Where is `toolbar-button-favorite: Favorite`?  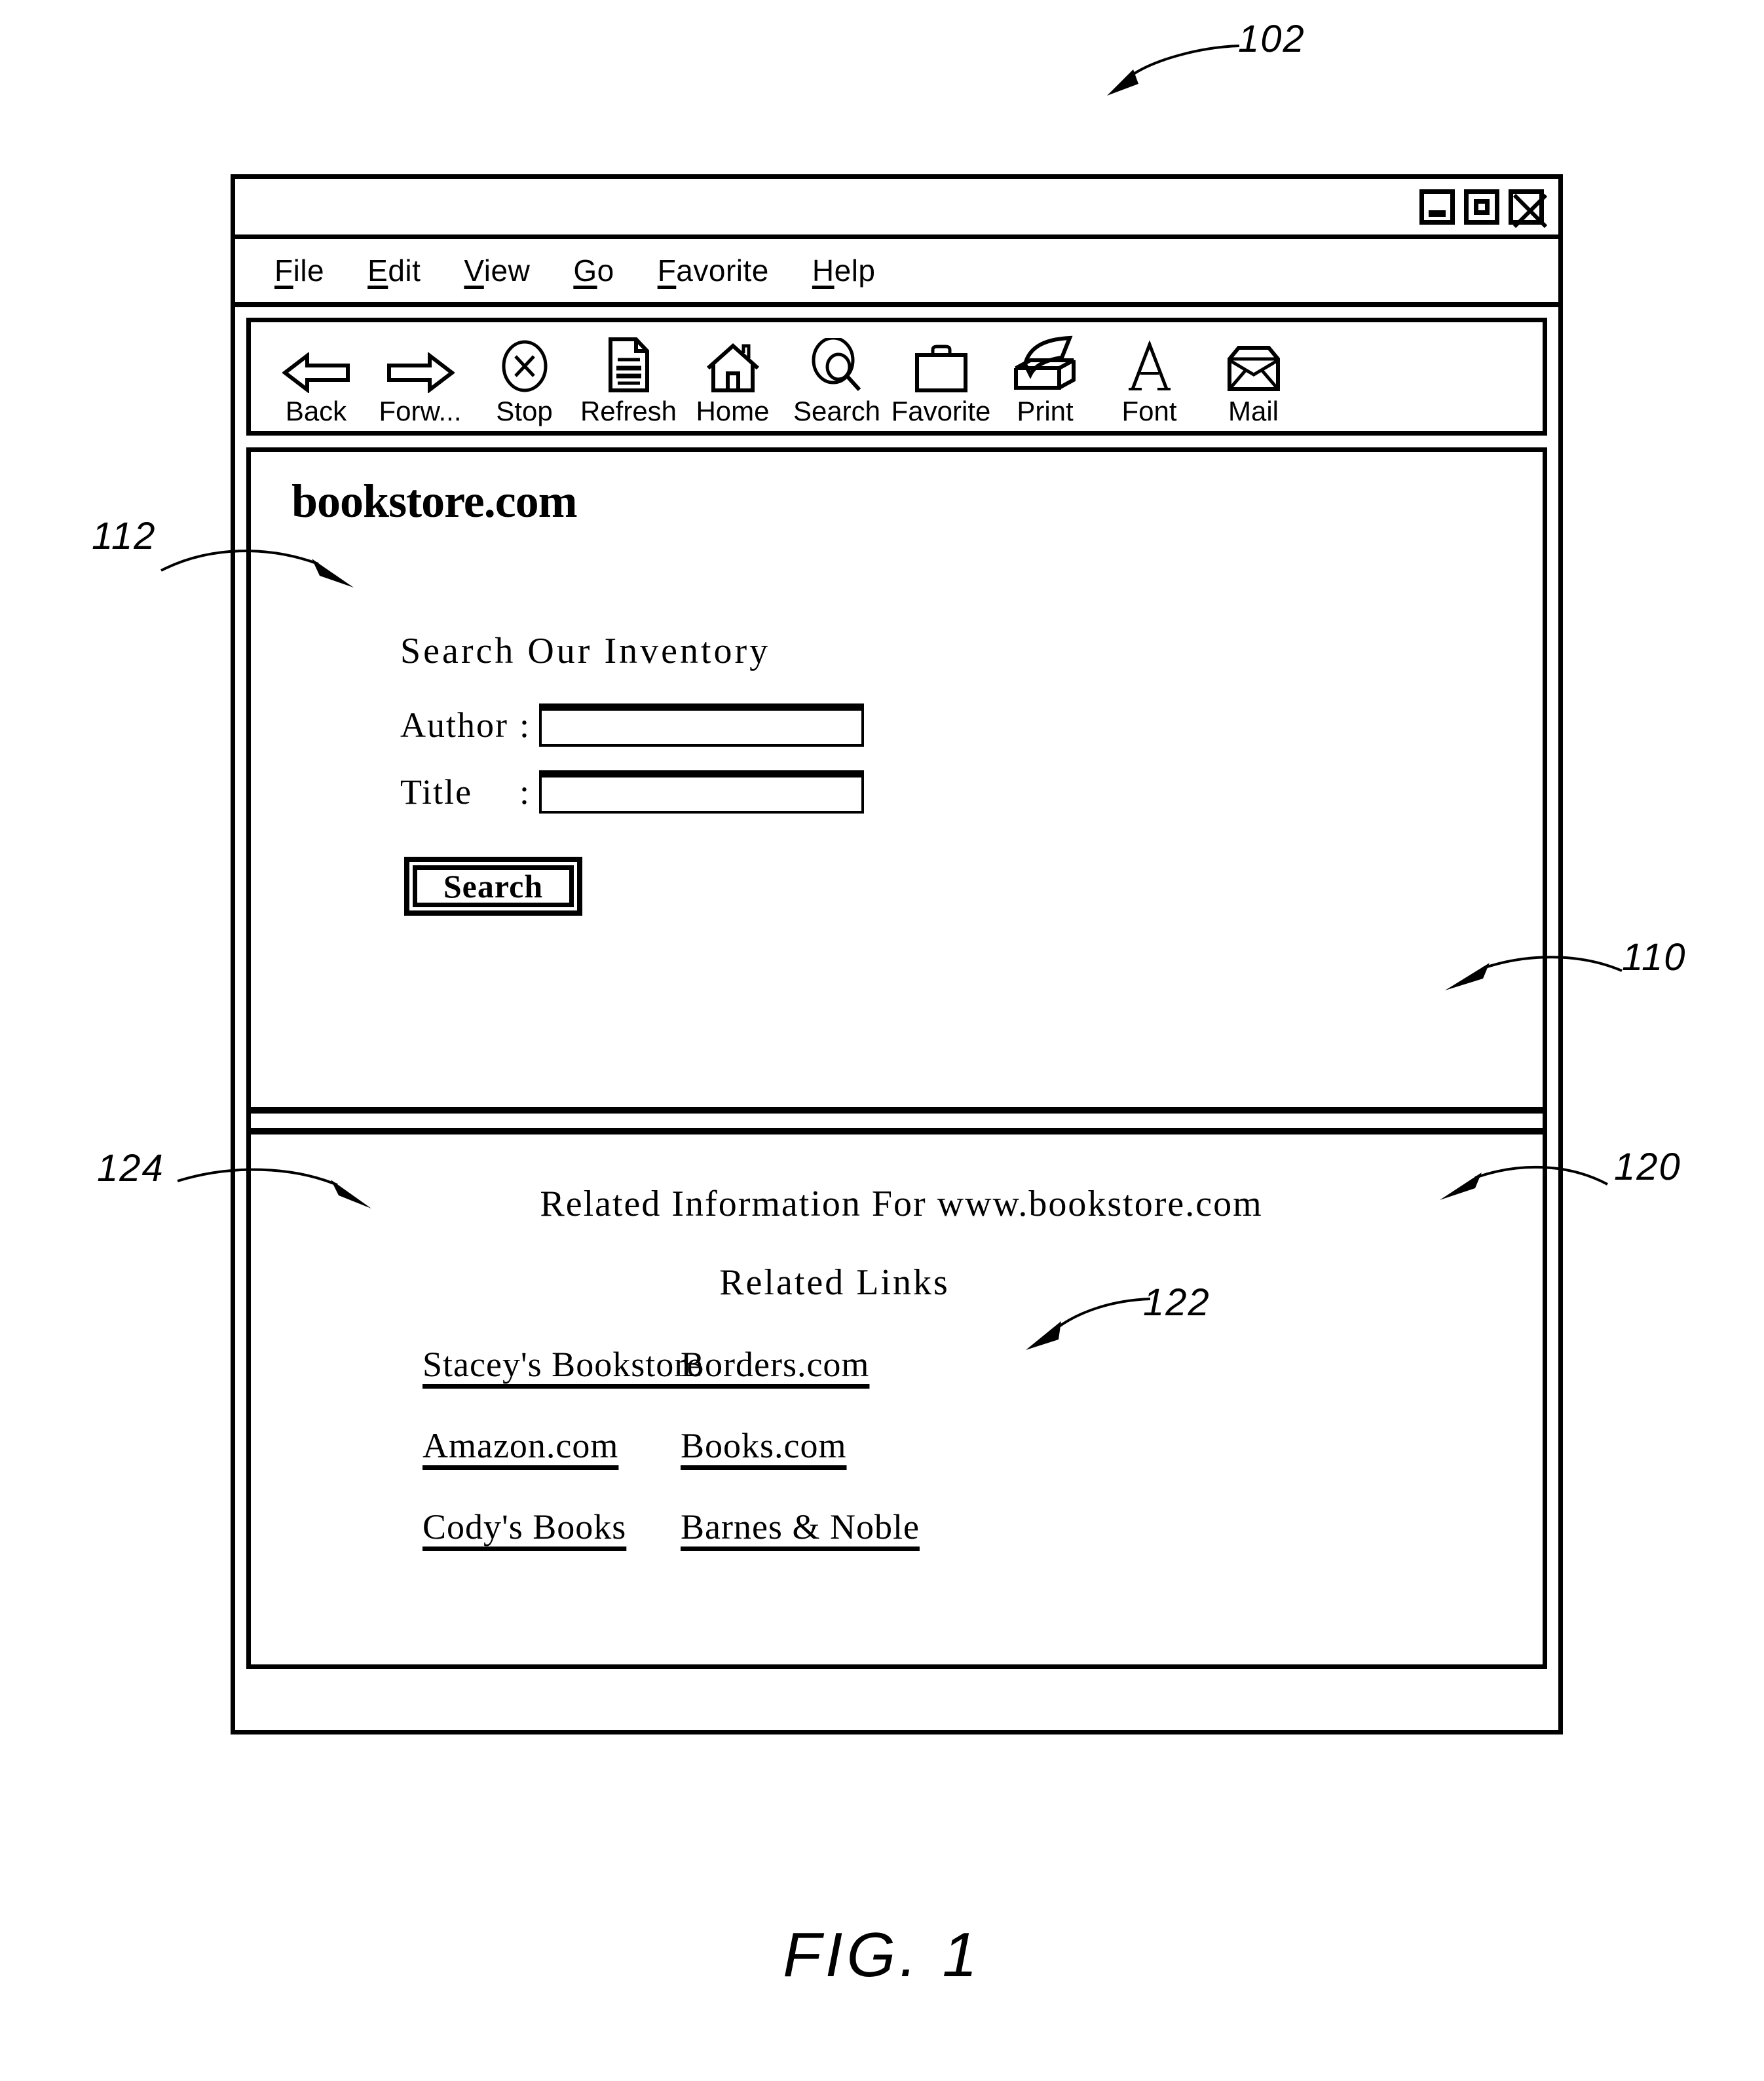 toolbar-button-favorite: Favorite is located at coordinates (941, 386).